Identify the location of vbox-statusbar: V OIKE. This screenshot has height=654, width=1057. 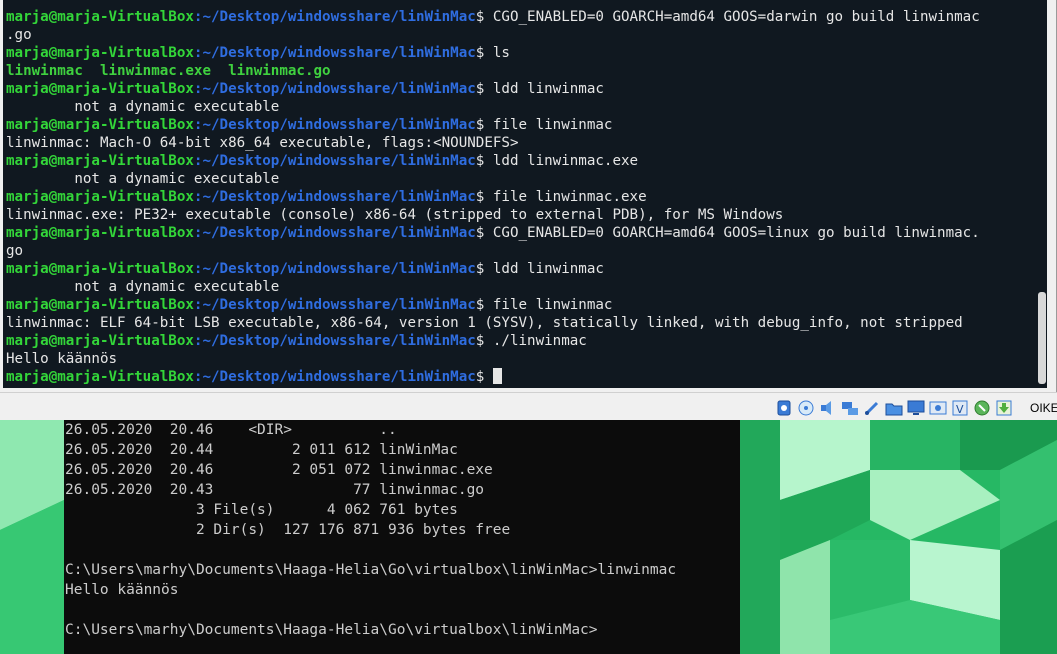
(528, 406).